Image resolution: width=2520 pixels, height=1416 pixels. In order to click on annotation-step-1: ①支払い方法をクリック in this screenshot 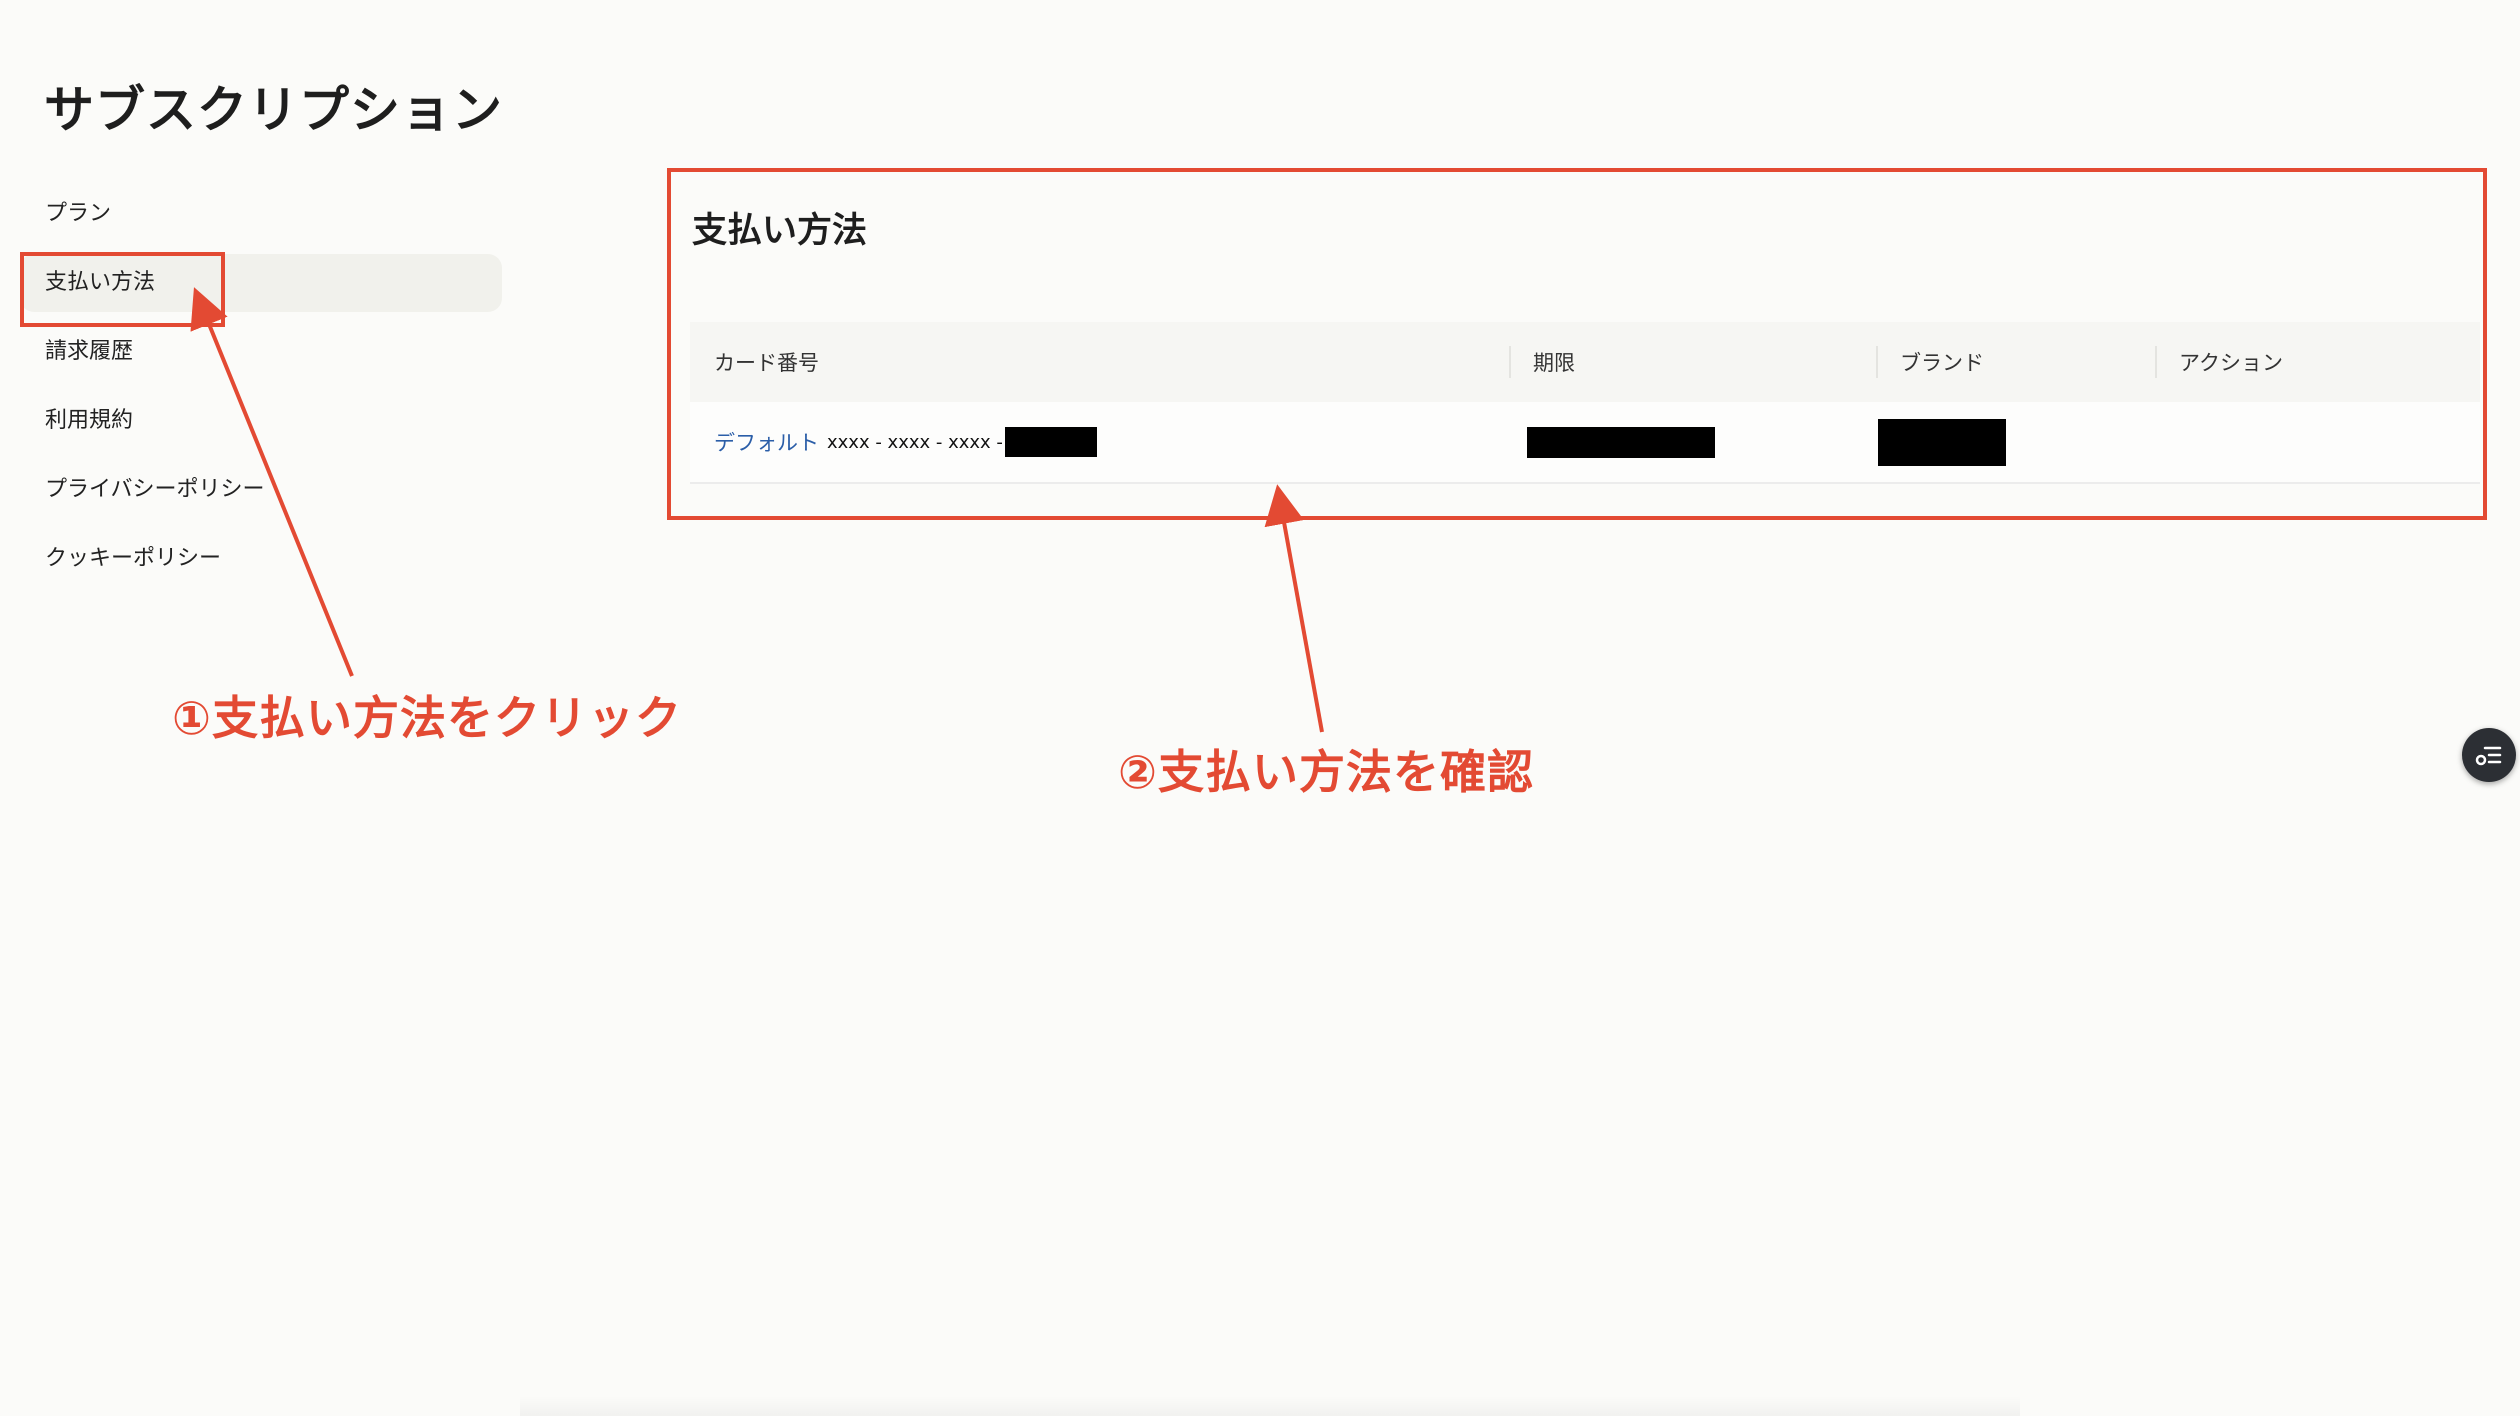, I will do `click(427, 718)`.